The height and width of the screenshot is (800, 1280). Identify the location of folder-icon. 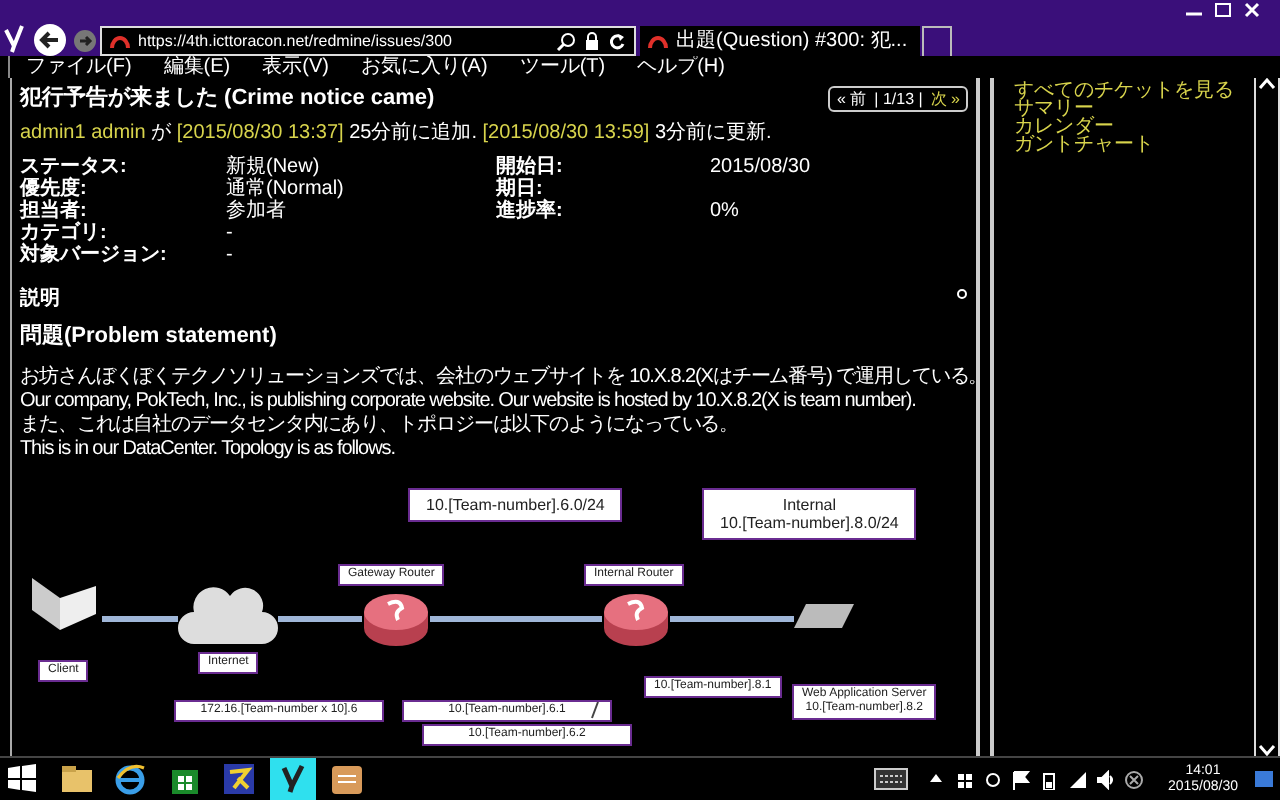
(77, 779).